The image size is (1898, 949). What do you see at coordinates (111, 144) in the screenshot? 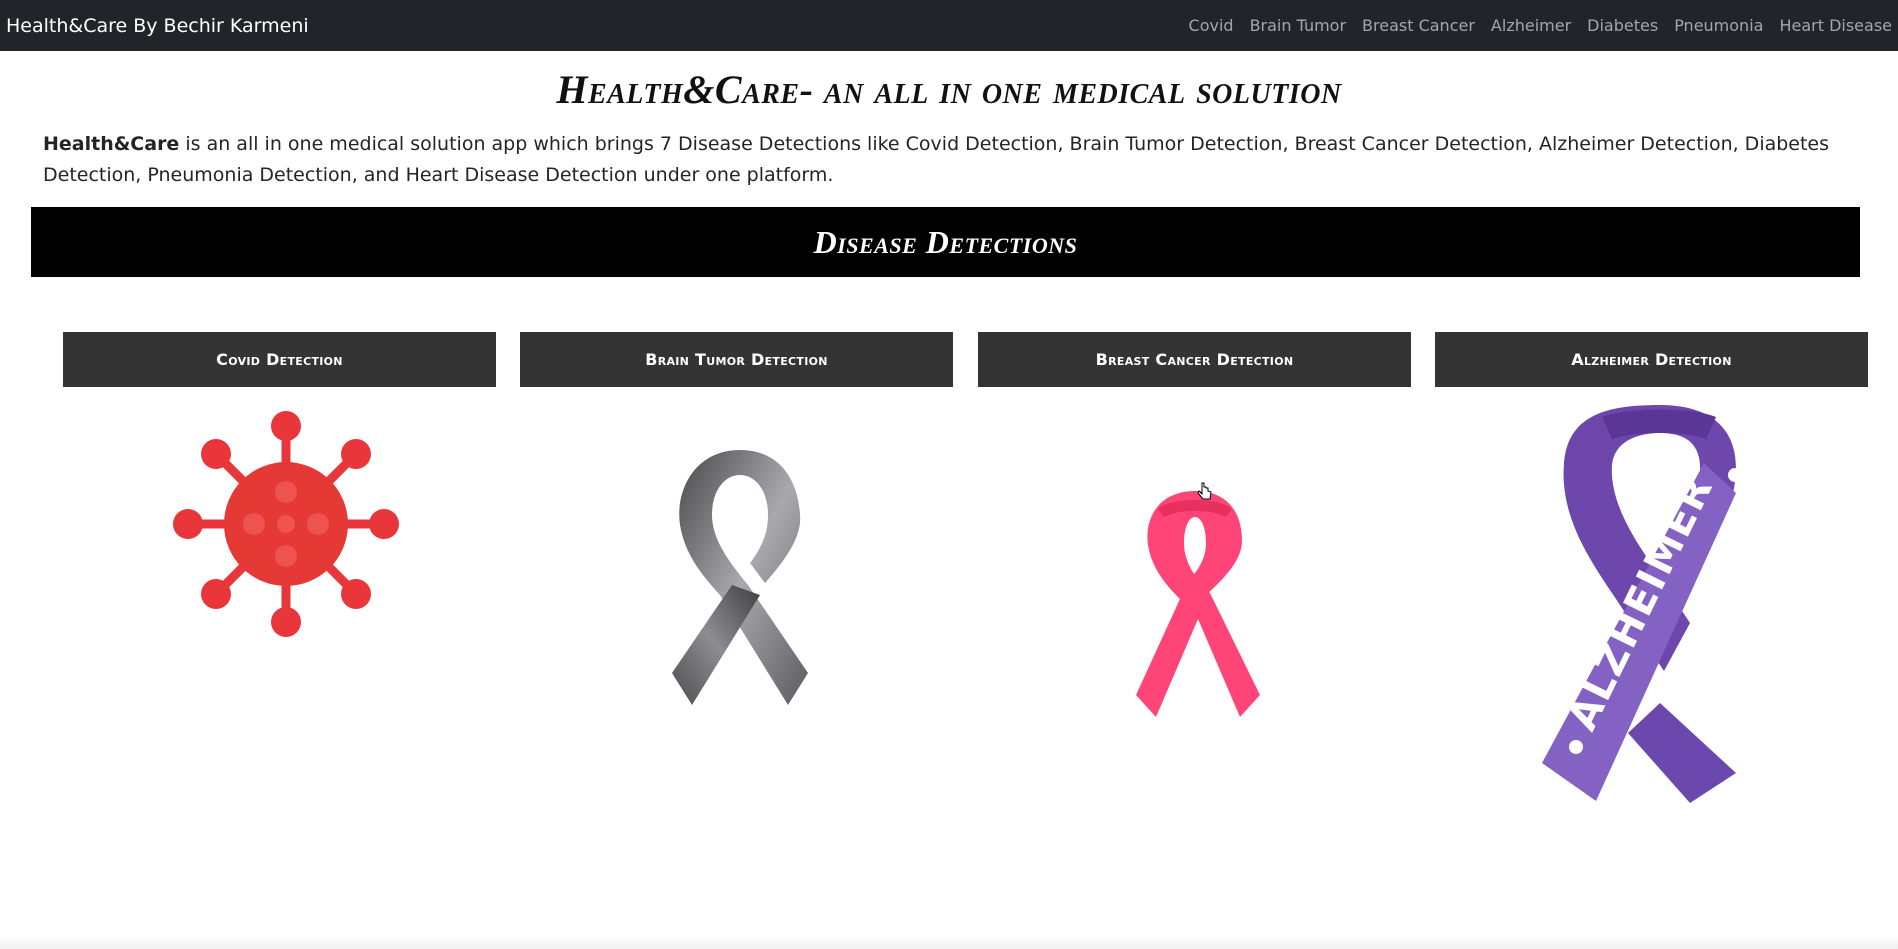
I see `intro-brand: Health&Care` at bounding box center [111, 144].